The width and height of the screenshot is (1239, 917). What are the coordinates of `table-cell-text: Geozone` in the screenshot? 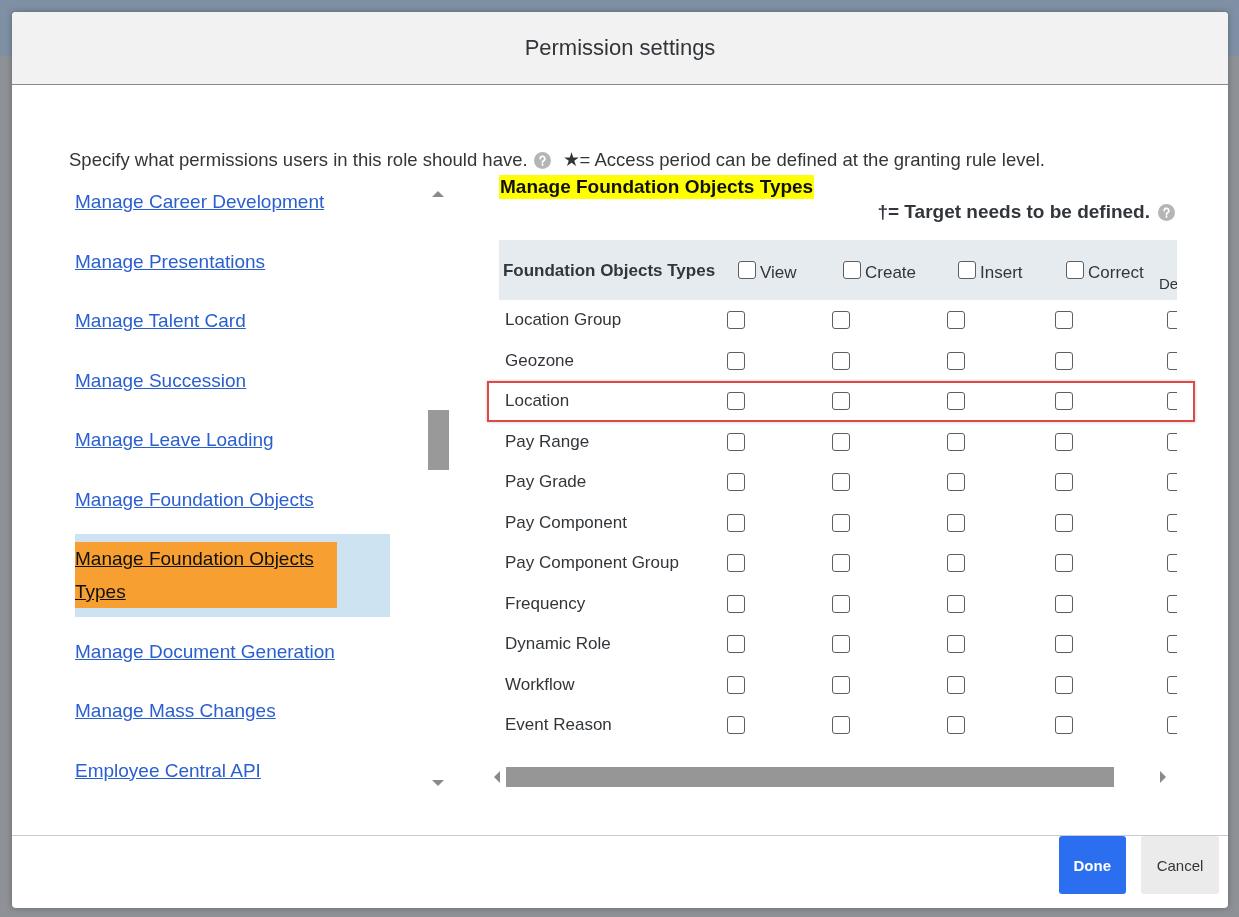 It's located at (539, 360).